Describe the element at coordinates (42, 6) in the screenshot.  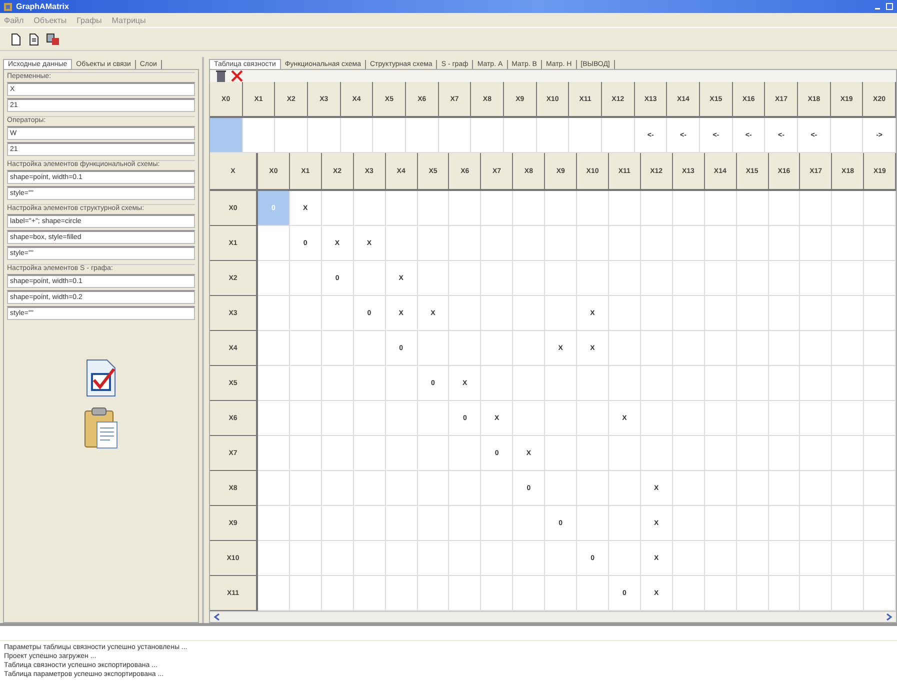
I see `window-title: GraphAMatrix` at that location.